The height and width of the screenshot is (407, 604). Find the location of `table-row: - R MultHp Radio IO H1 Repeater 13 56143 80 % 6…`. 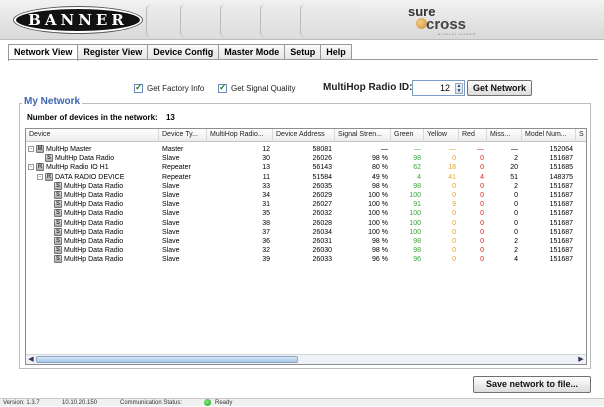

table-row: - R MultHp Radio IO H1 Repeater 13 56143 80 % 6… is located at coordinates (306, 167).